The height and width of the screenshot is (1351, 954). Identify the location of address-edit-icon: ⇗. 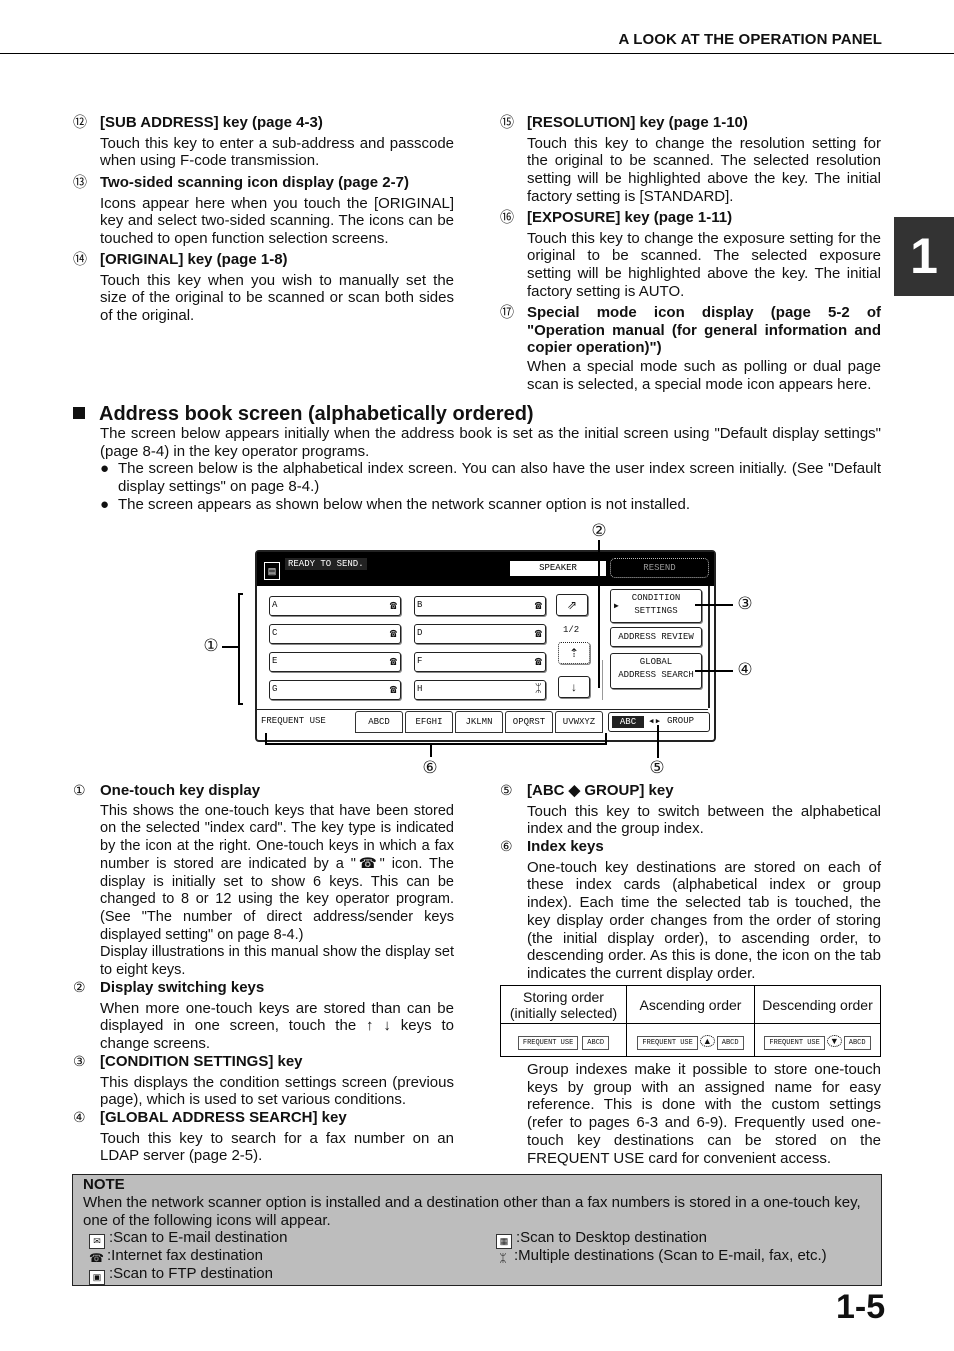
(572, 605).